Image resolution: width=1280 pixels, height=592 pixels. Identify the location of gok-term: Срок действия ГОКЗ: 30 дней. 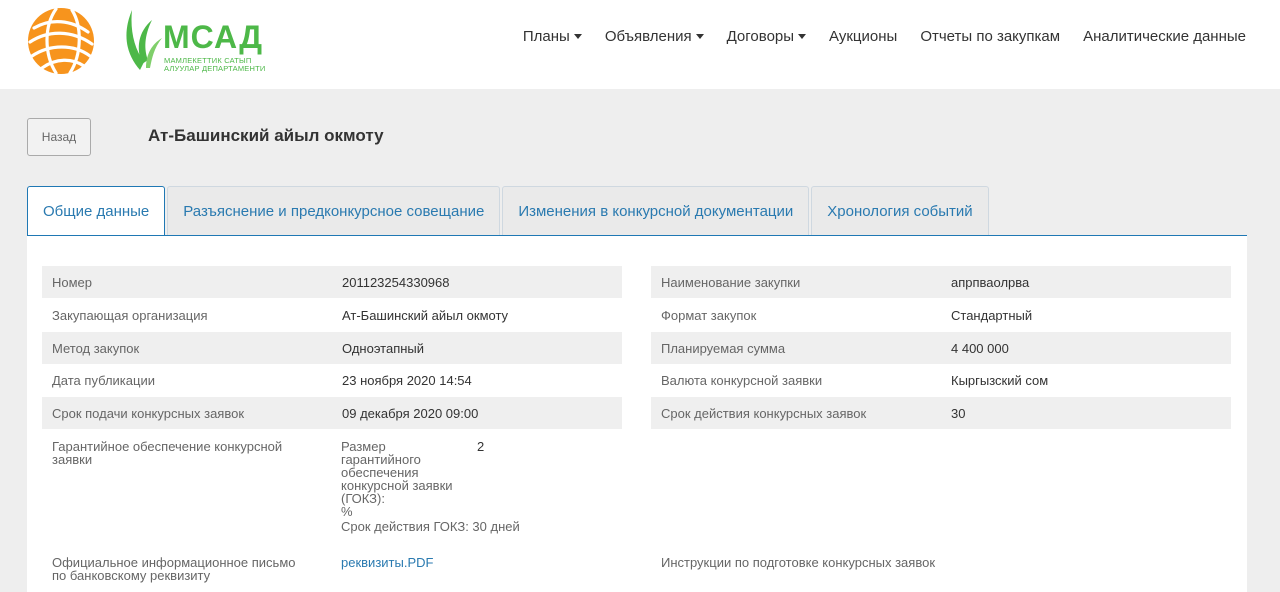
(430, 526).